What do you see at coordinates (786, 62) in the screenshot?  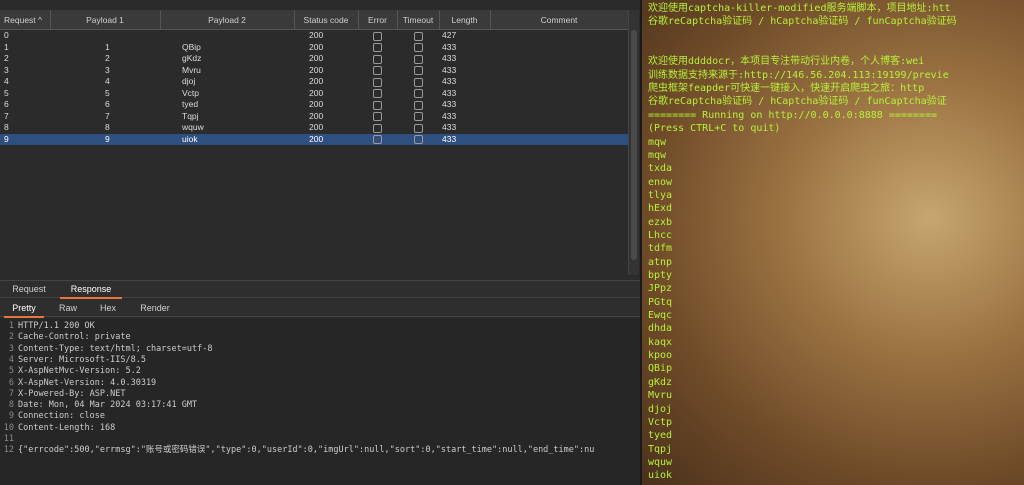 I see `terminal-line: 欢迎使用ddddocr，本项目专注带动行业内卷，个人博客:wei` at bounding box center [786, 62].